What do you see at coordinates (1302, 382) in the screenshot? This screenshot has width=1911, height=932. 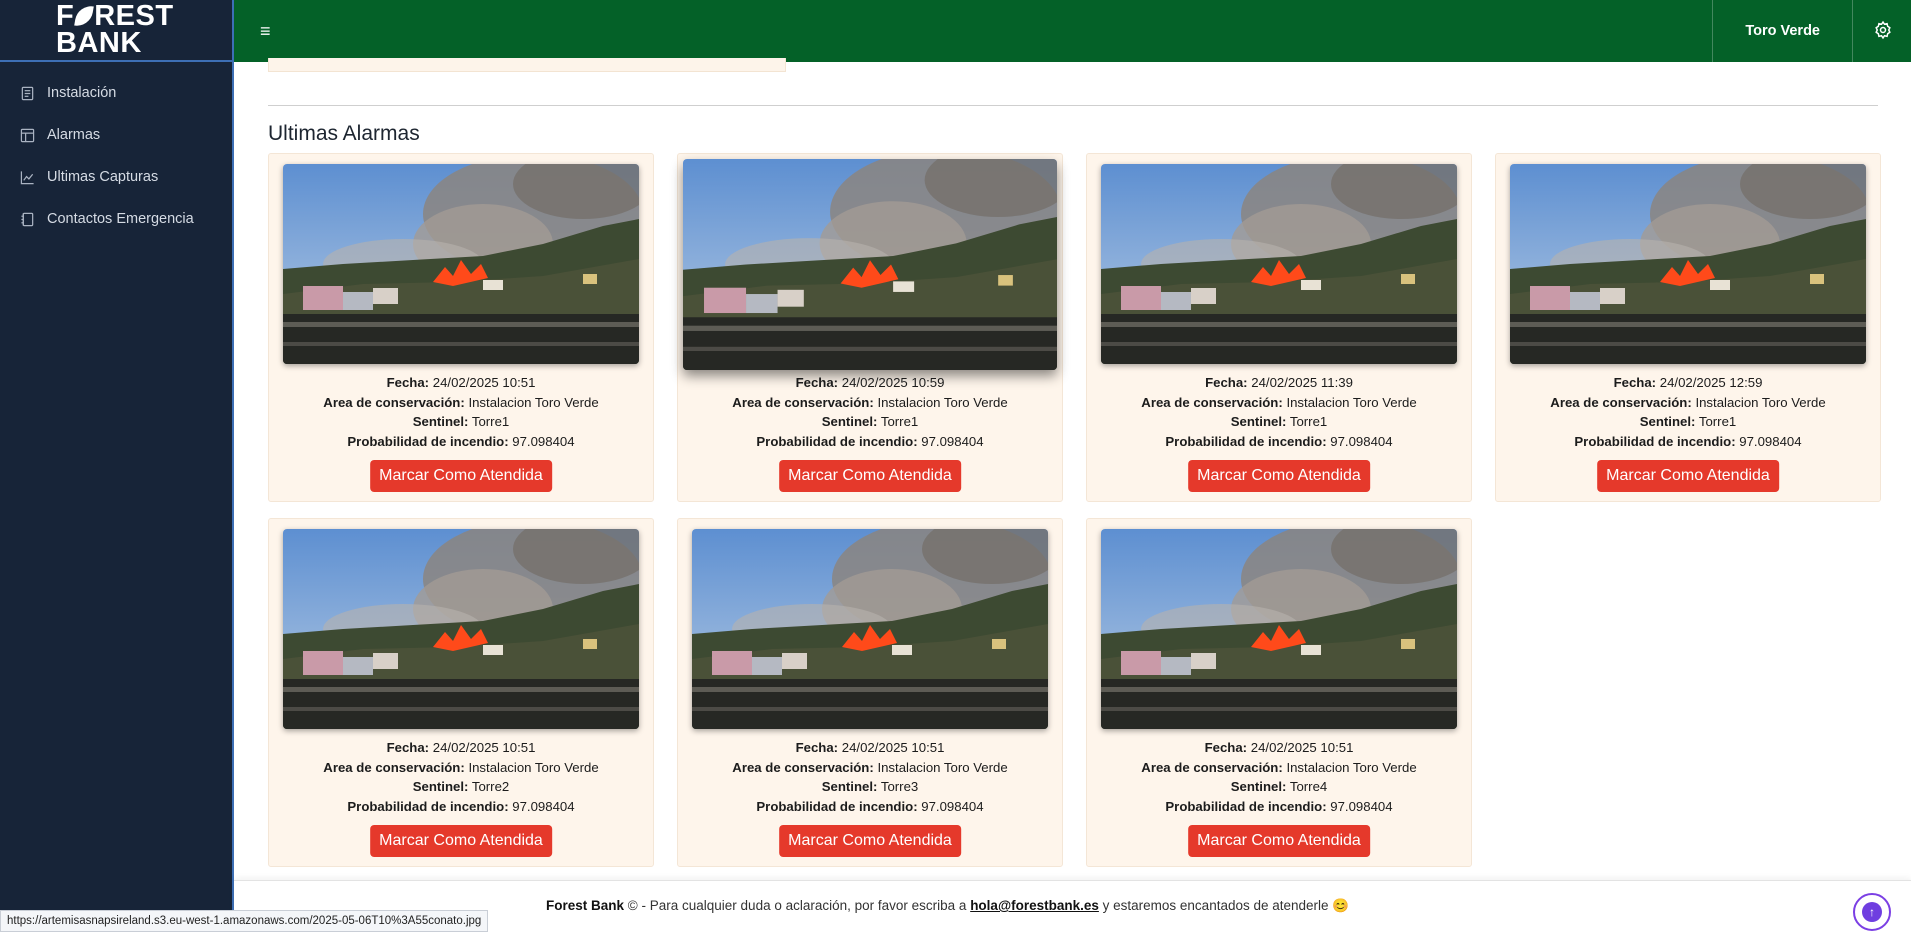 I see `fecha-value: 24/02/2025 11:39` at bounding box center [1302, 382].